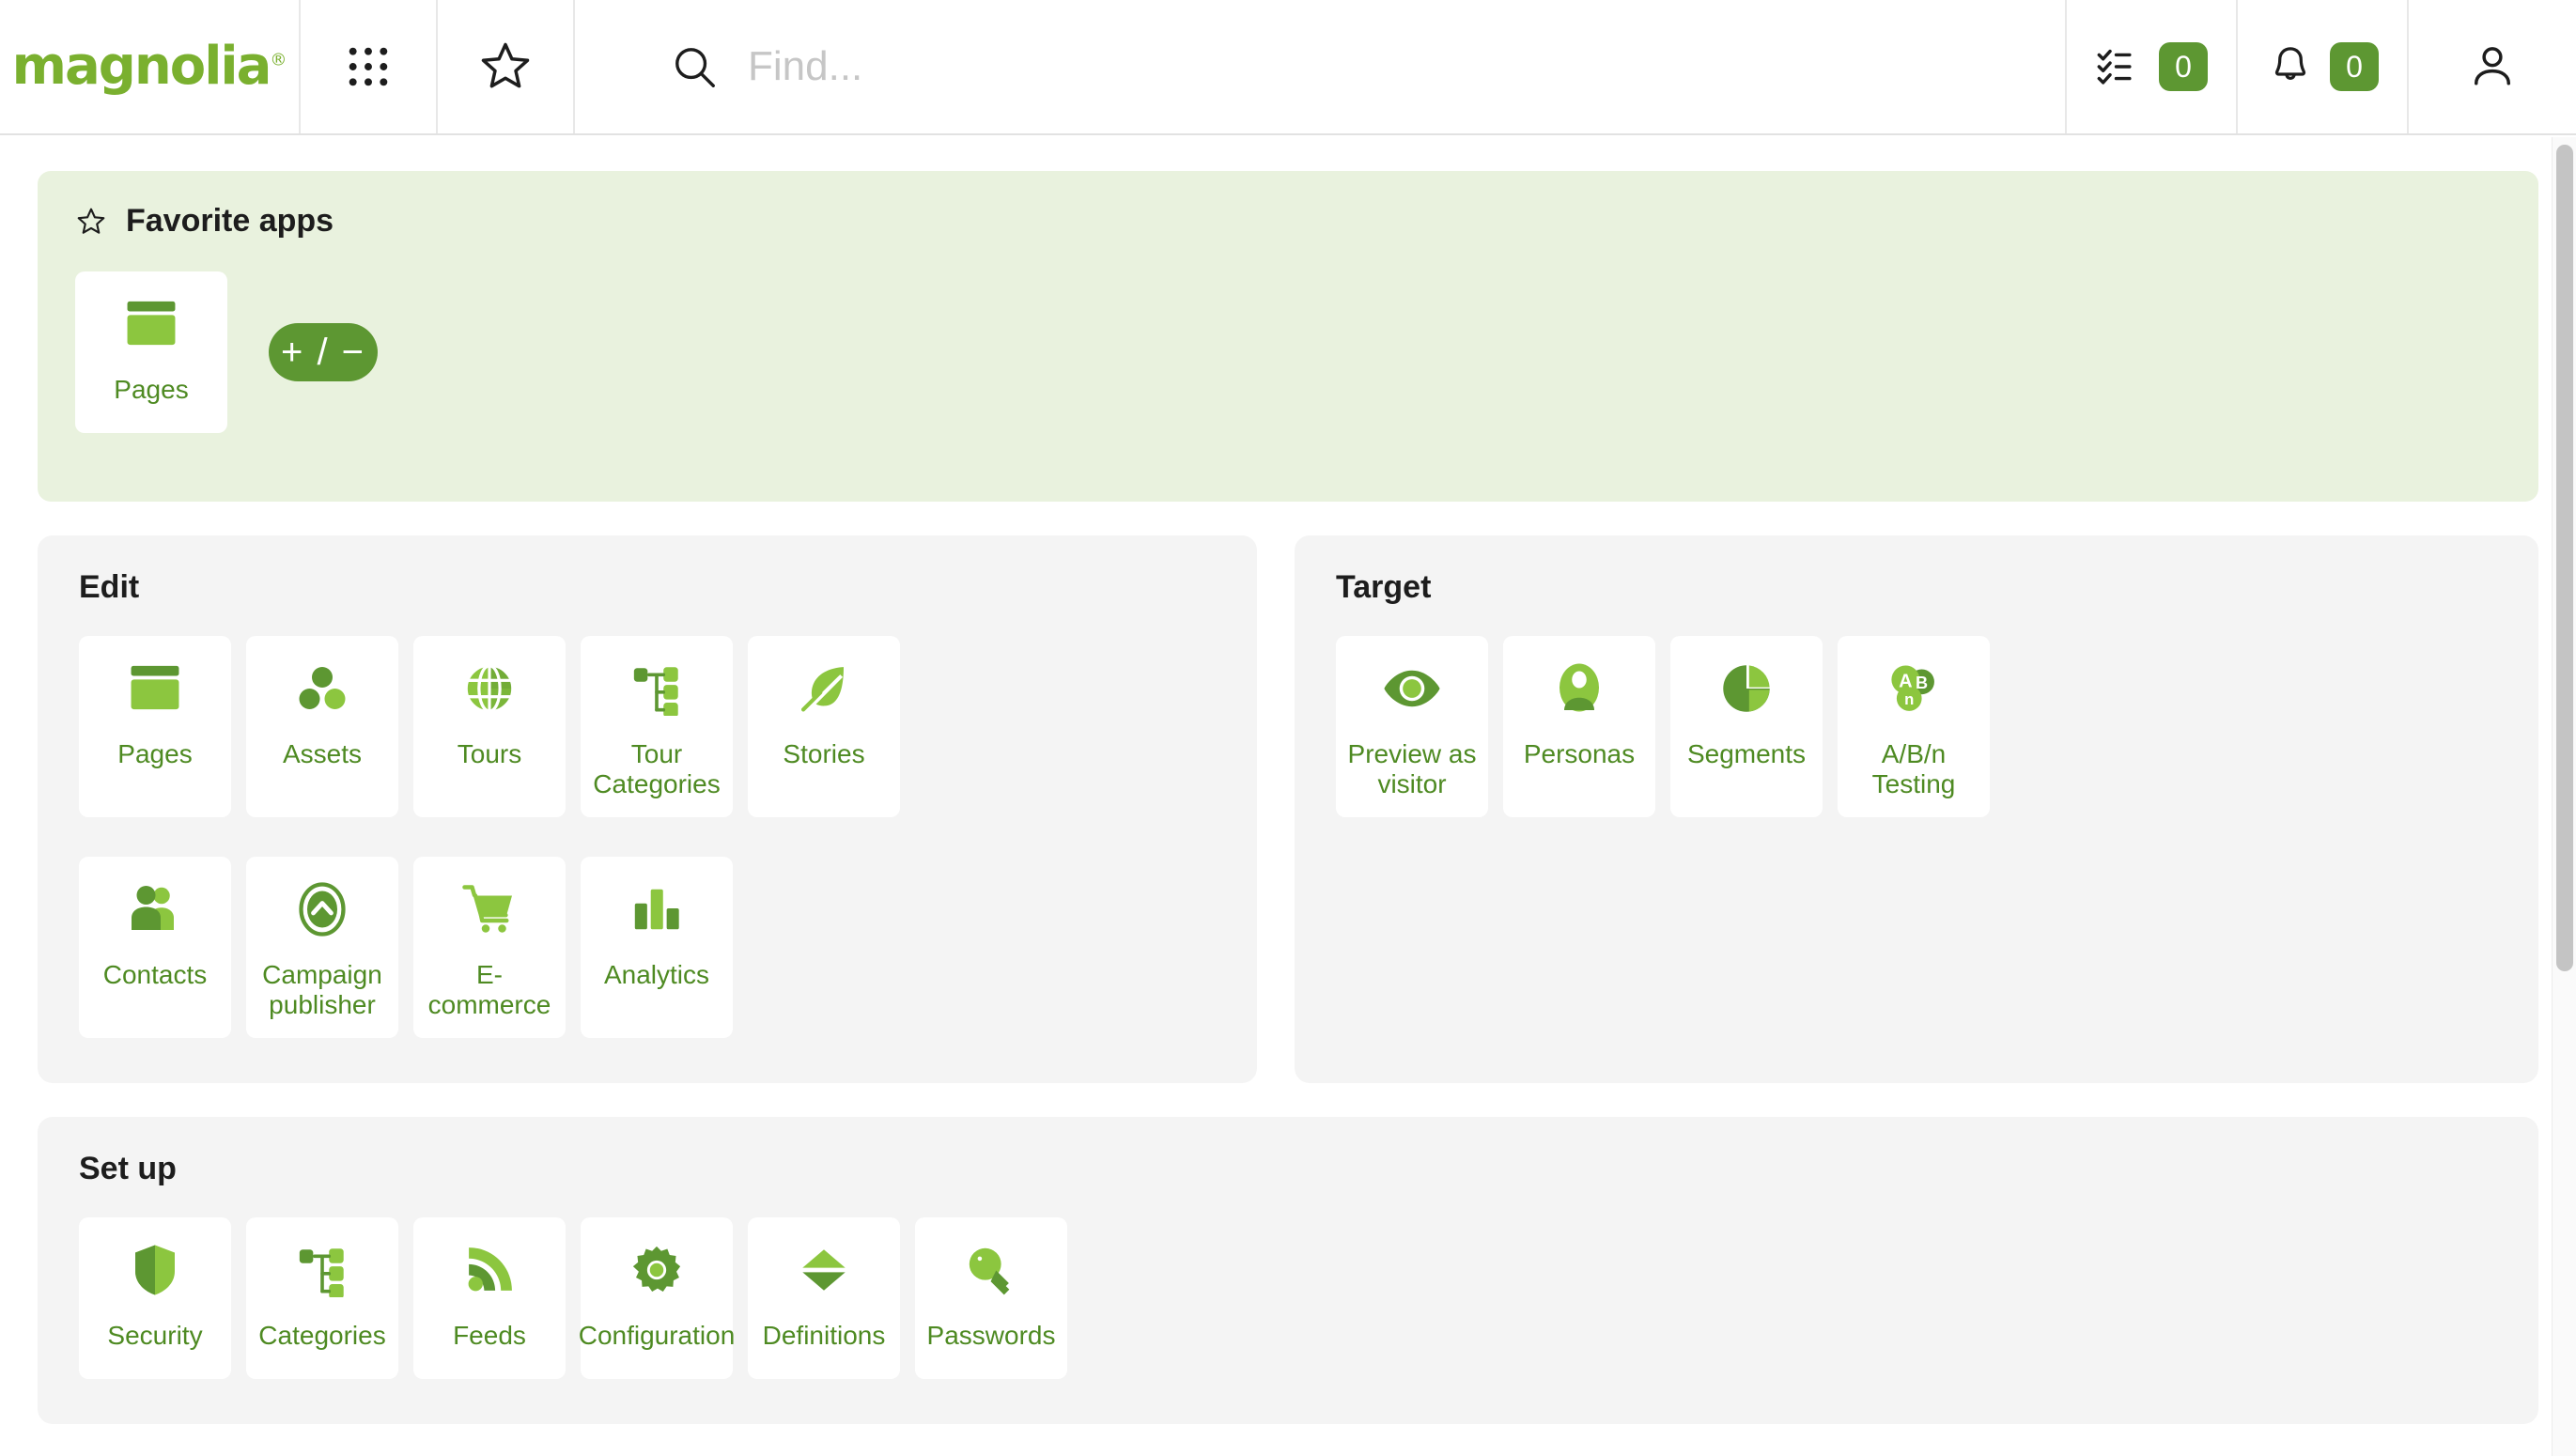  I want to click on shopping-cart-icon, so click(489, 909).